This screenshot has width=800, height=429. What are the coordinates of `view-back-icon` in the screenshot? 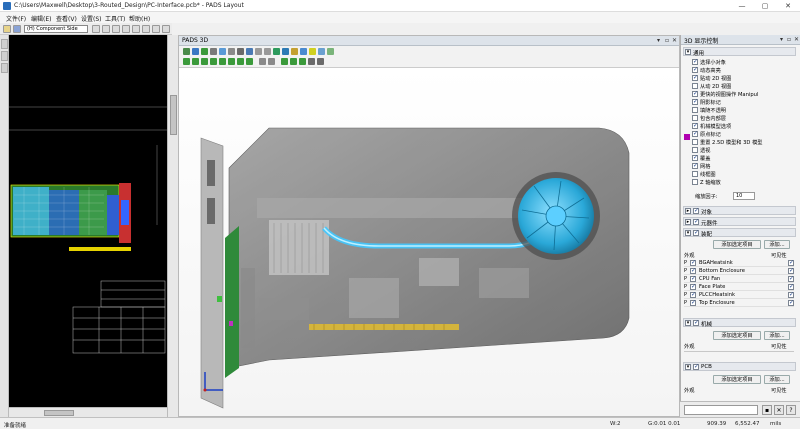 It's located at (213, 61).